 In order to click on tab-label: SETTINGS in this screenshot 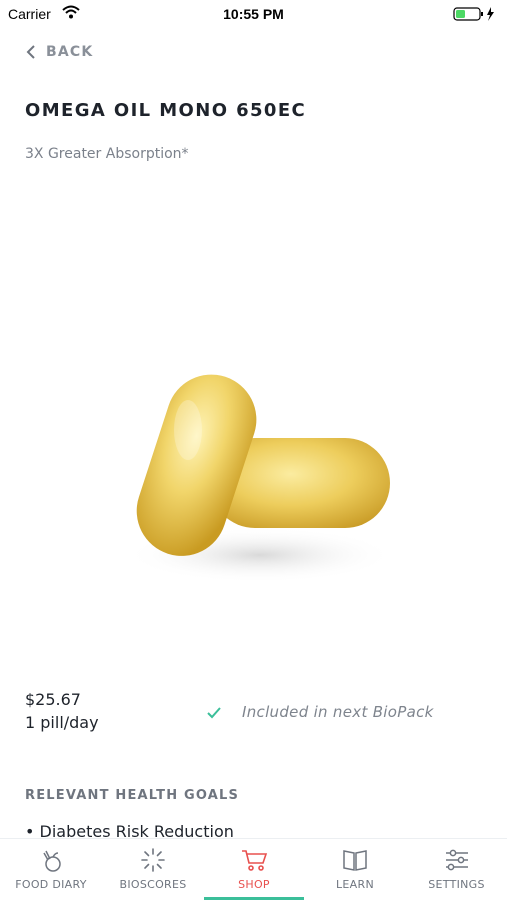, I will do `click(456, 884)`.